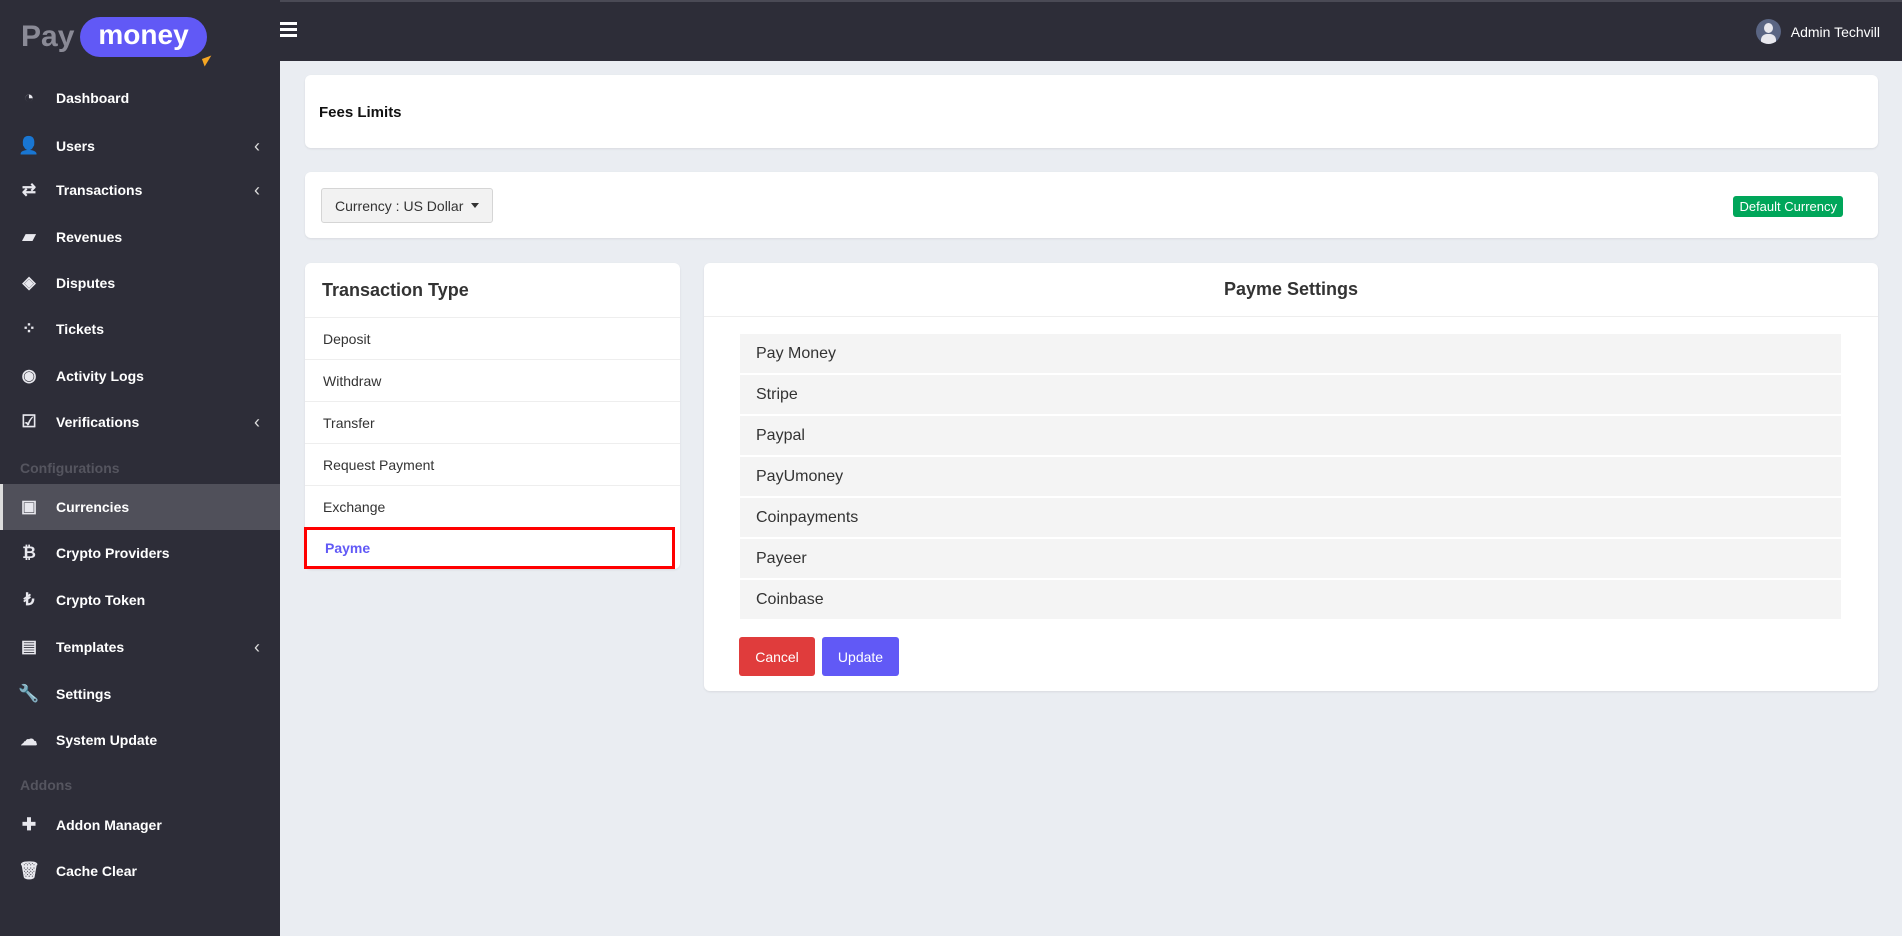 Image resolution: width=1902 pixels, height=936 pixels. Describe the element at coordinates (1768, 31) in the screenshot. I see `avatar` at that location.